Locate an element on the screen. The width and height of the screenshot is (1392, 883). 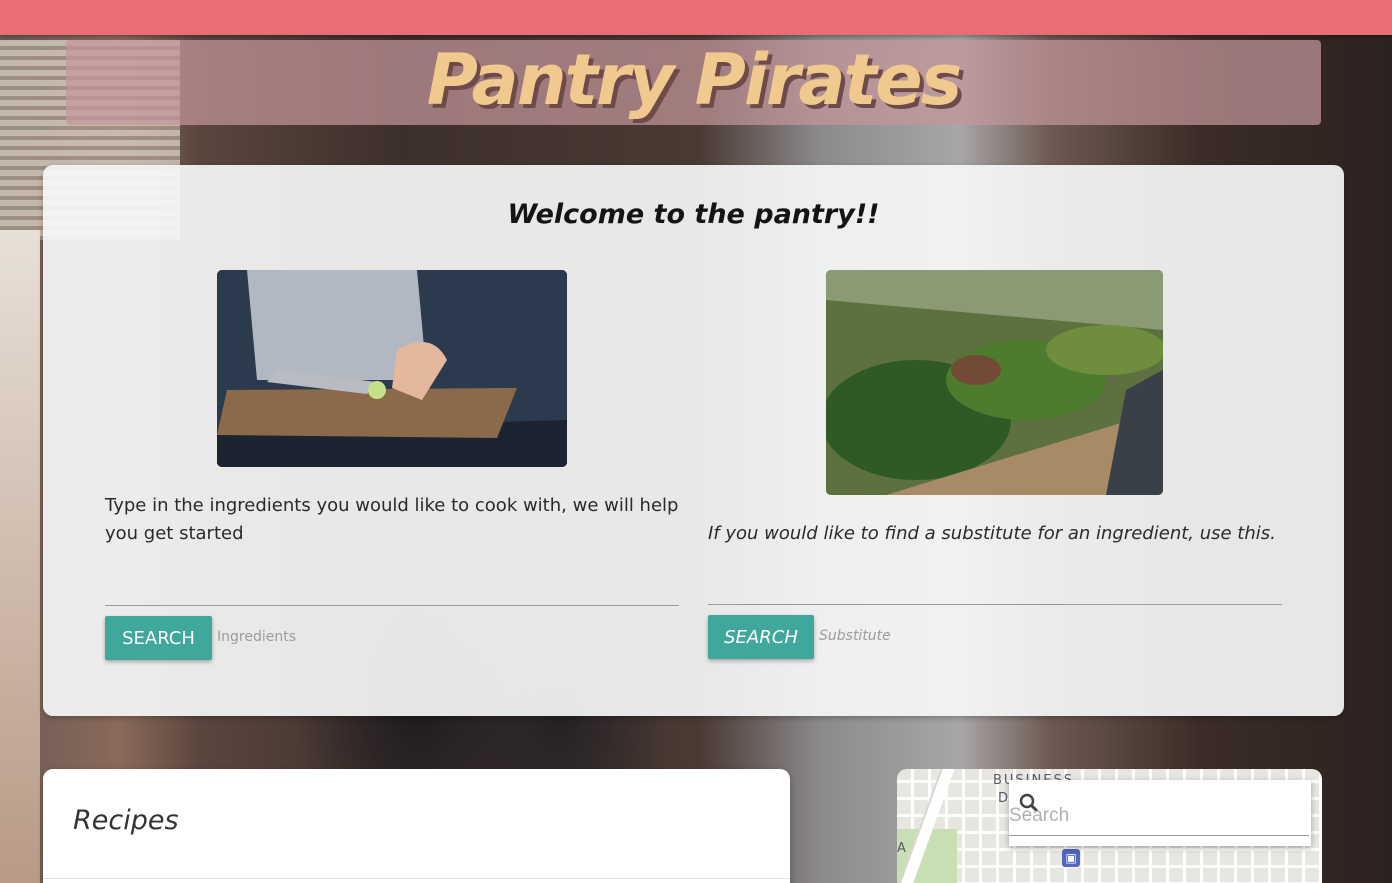
recipes-divider is located at coordinates (416, 878).